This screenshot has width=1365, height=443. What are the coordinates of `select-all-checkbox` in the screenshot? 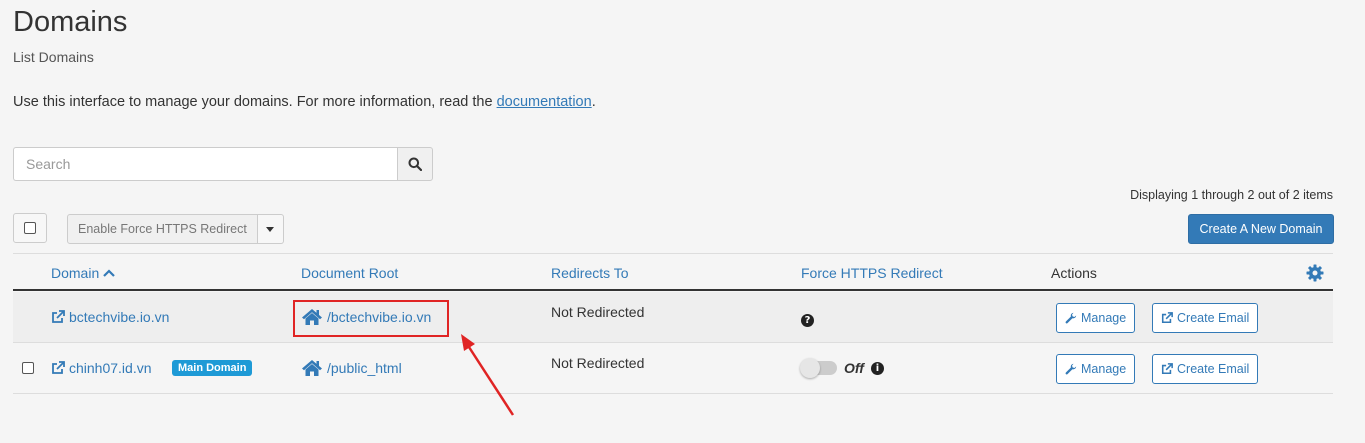 It's located at (30, 228).